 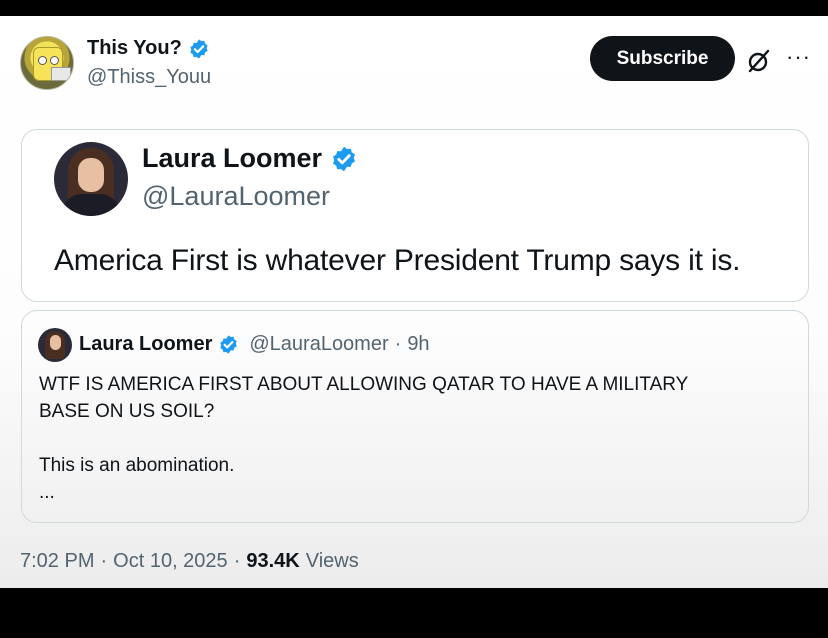 I want to click on subscribe-button: Subscribe, so click(x=662, y=58).